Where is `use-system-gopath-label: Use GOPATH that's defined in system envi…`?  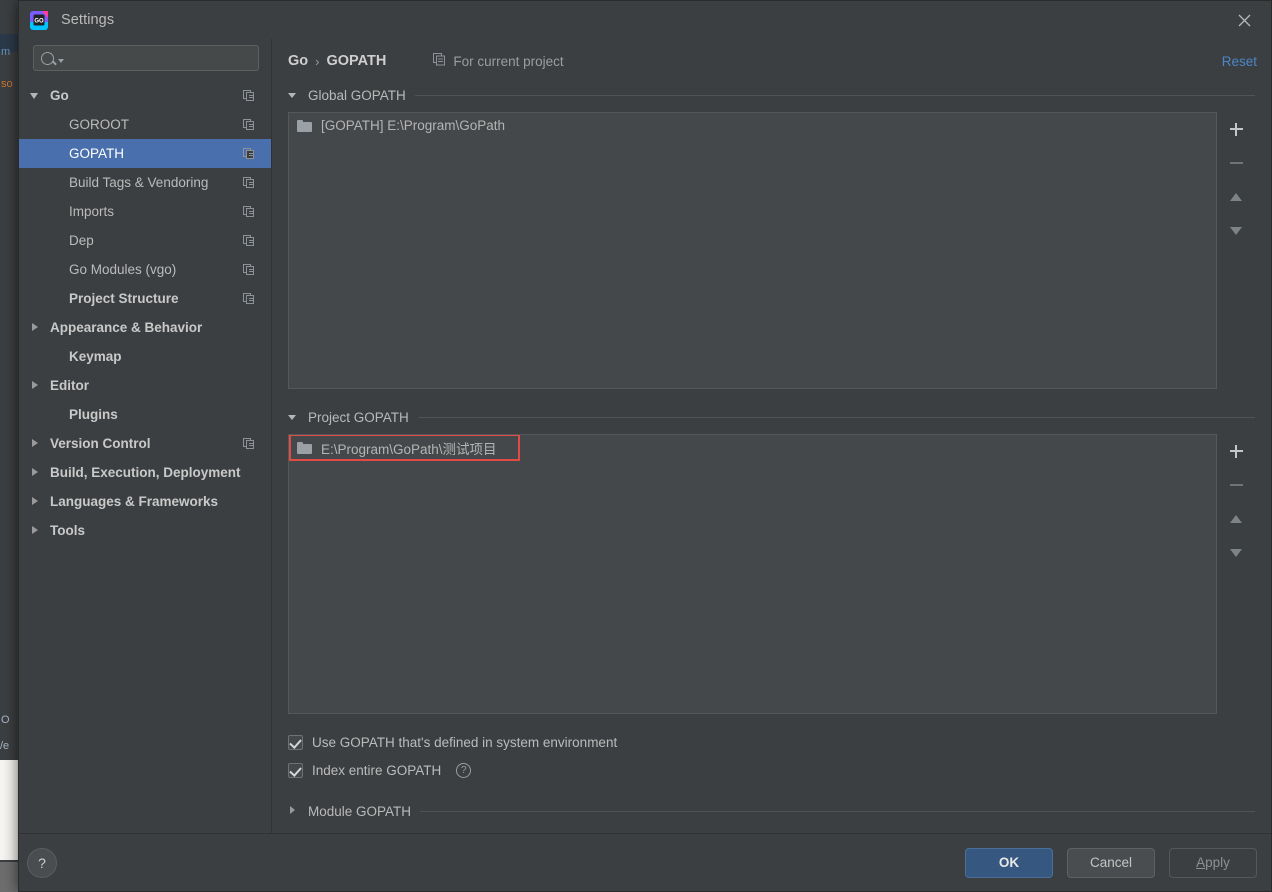 use-system-gopath-label: Use GOPATH that's defined in system envi… is located at coordinates (465, 742).